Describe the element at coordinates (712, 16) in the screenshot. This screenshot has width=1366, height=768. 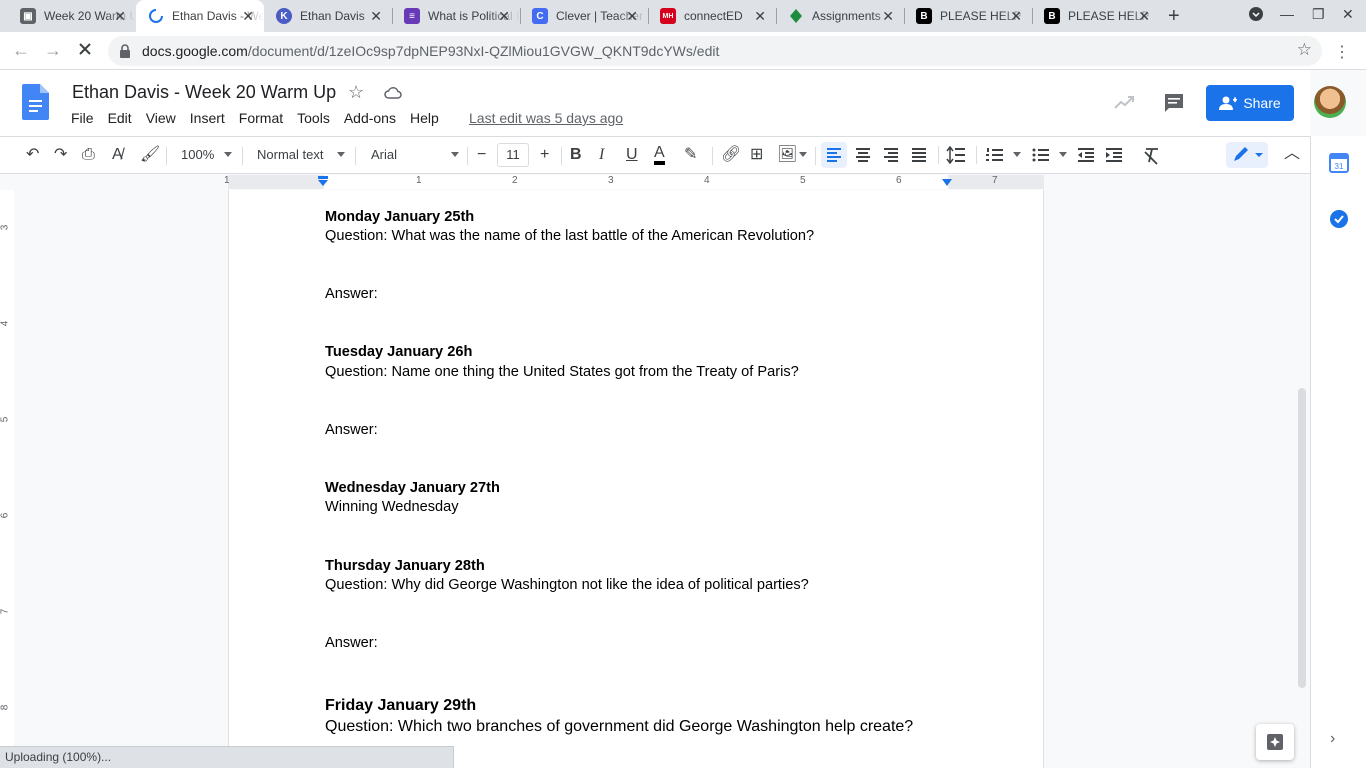
I see `browser-tab-connected: MH connectED ✕` at that location.